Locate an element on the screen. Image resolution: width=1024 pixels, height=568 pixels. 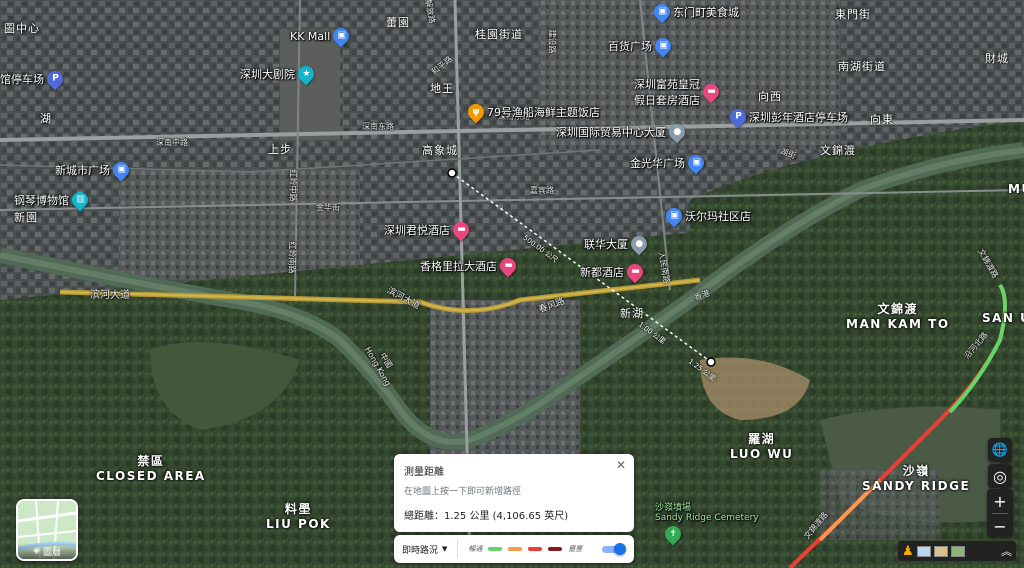
measure-start-point is located at coordinates (452, 173).